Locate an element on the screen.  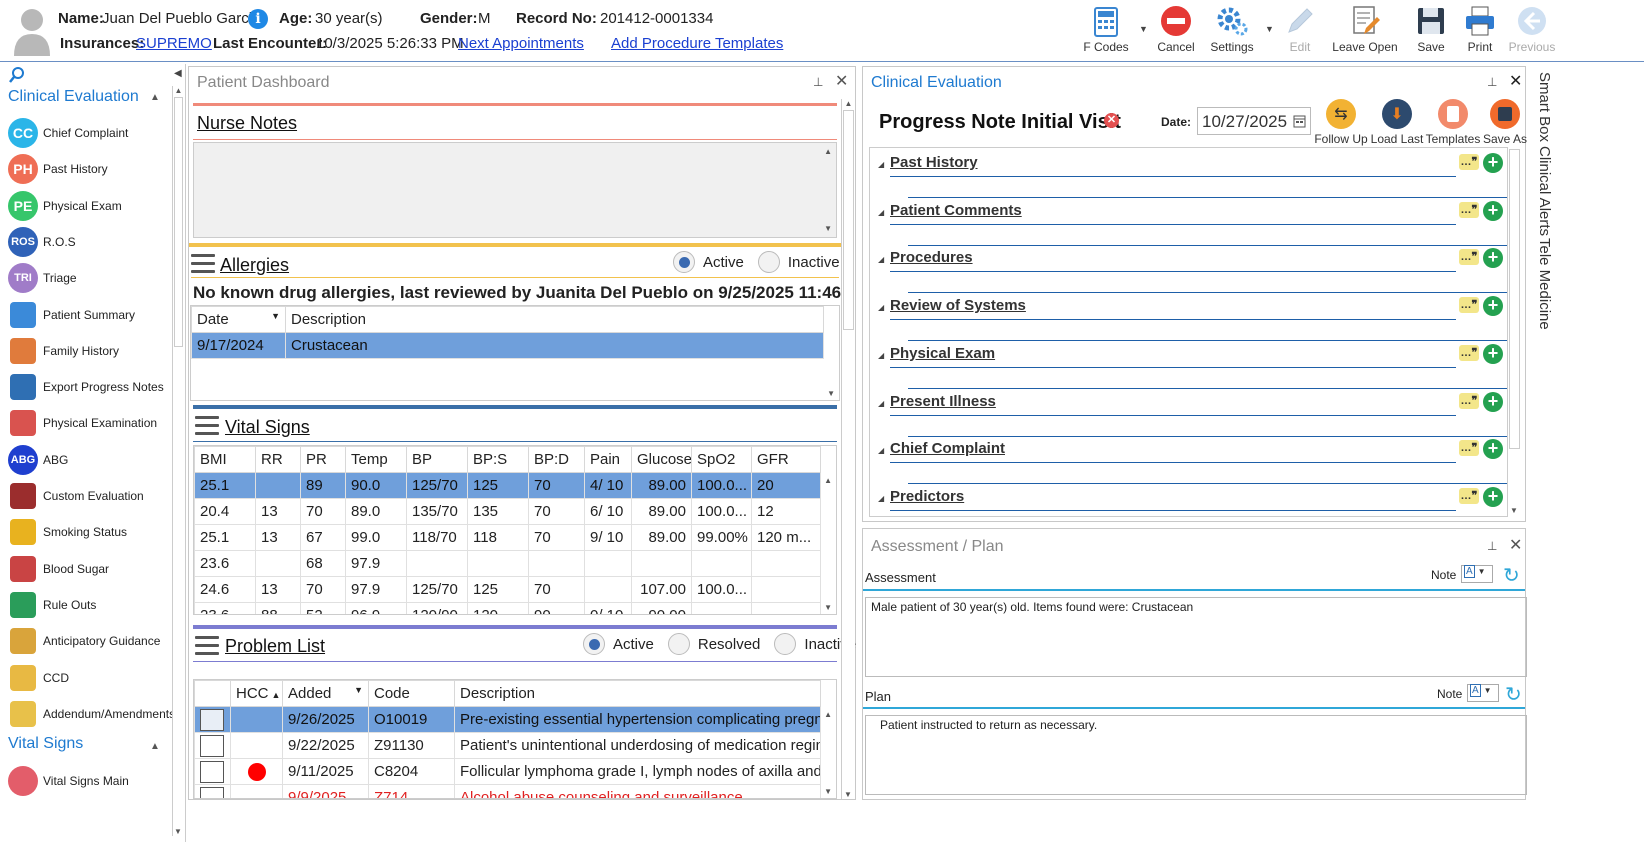
sidebar-item-export-progress-notes: Export Progress Notes is located at coordinates (90, 387).